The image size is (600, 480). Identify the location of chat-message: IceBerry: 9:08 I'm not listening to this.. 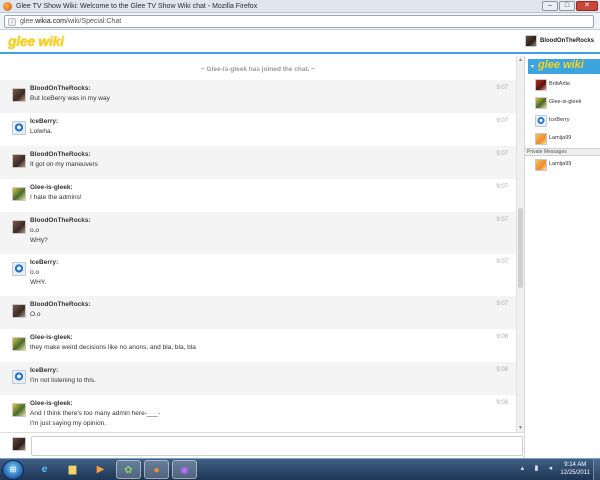
(258, 378).